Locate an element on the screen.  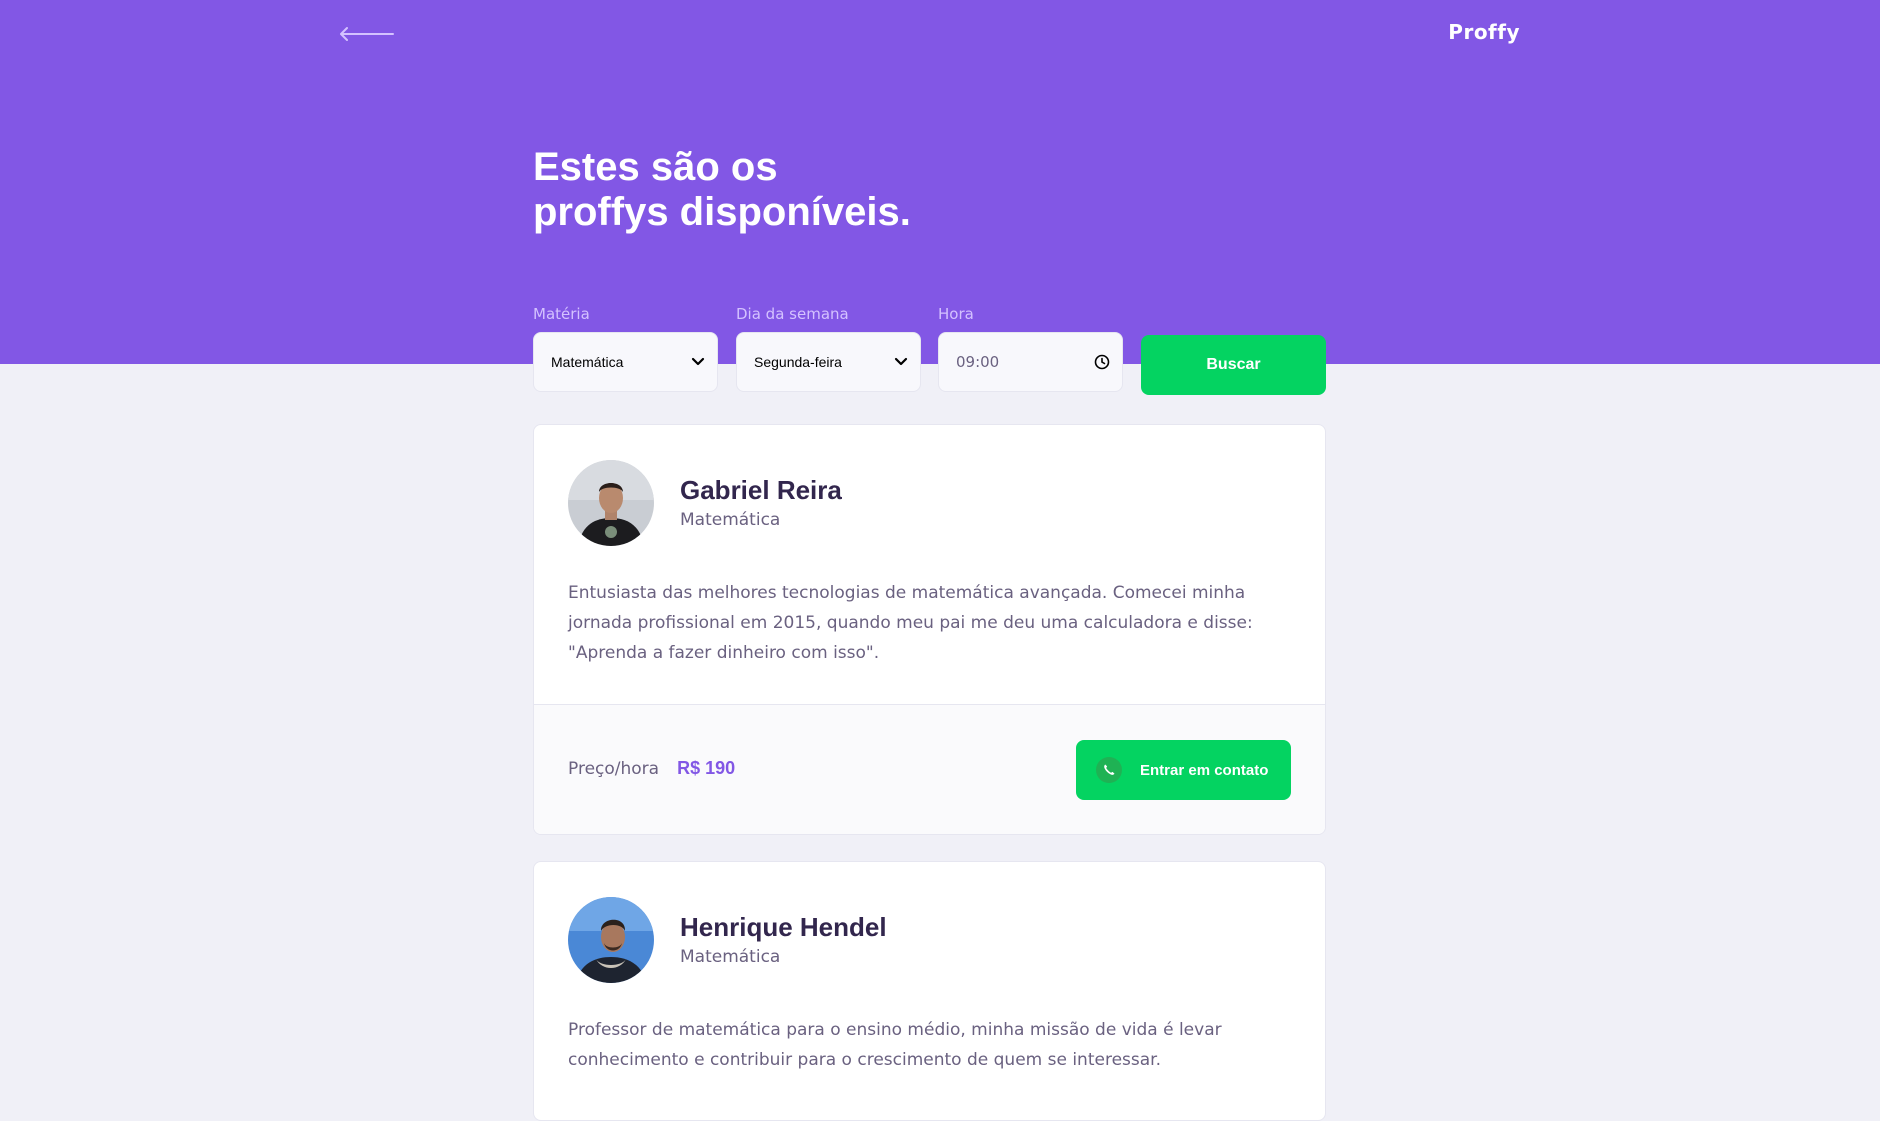
page-title-line-2: proffys disponíveis. is located at coordinates (722, 212).